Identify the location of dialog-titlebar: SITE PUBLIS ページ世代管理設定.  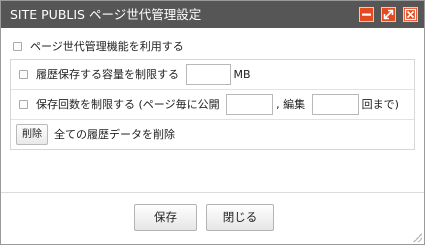
(212, 14).